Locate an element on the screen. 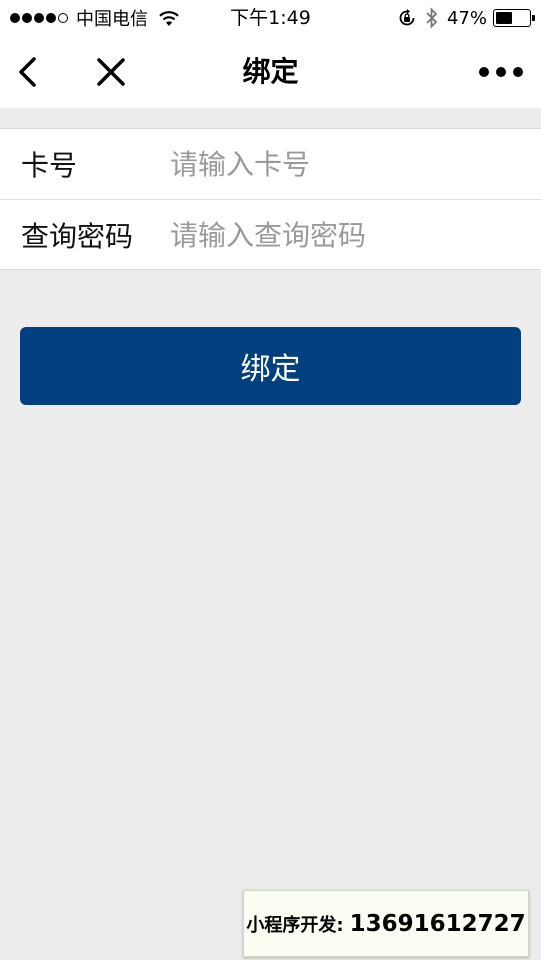  card-number-row: 卡号 is located at coordinates (270, 164).